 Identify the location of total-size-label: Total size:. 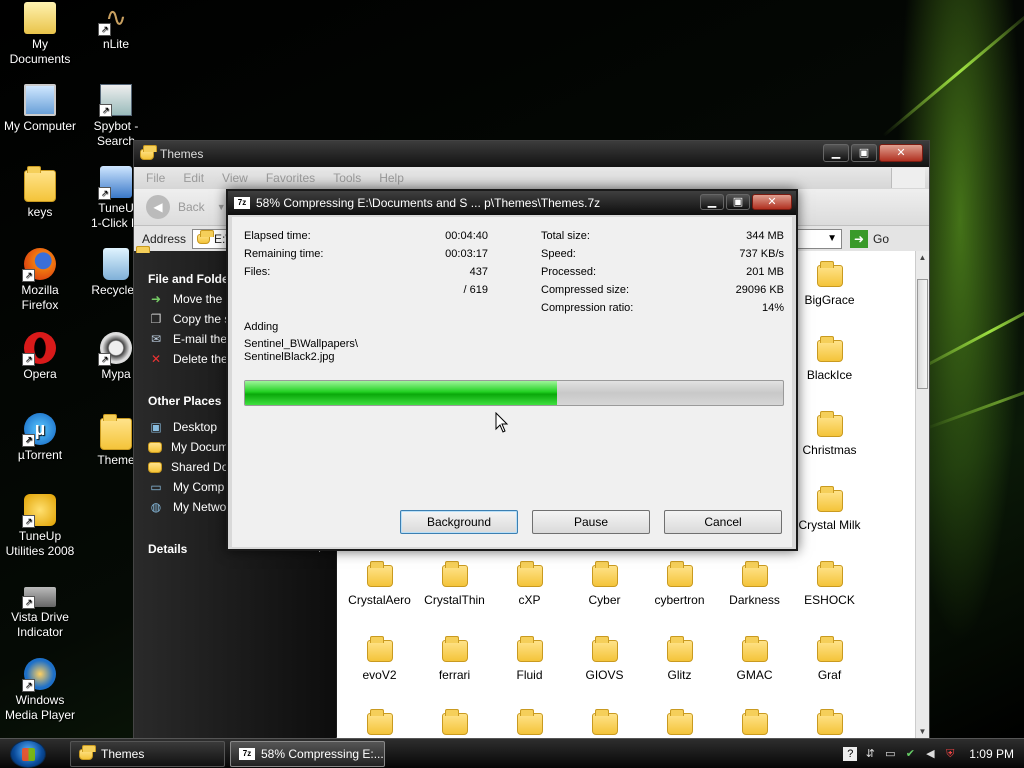
(565, 236).